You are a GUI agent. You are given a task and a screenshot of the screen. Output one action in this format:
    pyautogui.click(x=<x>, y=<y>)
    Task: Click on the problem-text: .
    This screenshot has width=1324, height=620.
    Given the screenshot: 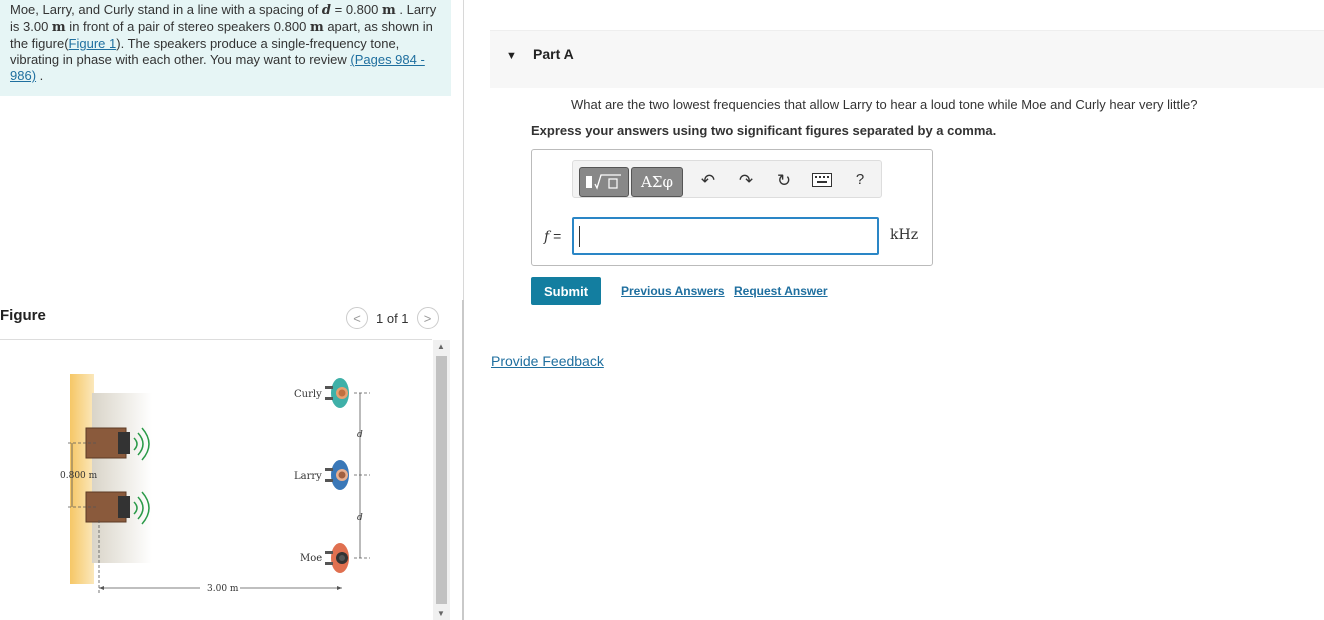 What is the action you would take?
    pyautogui.click(x=40, y=75)
    